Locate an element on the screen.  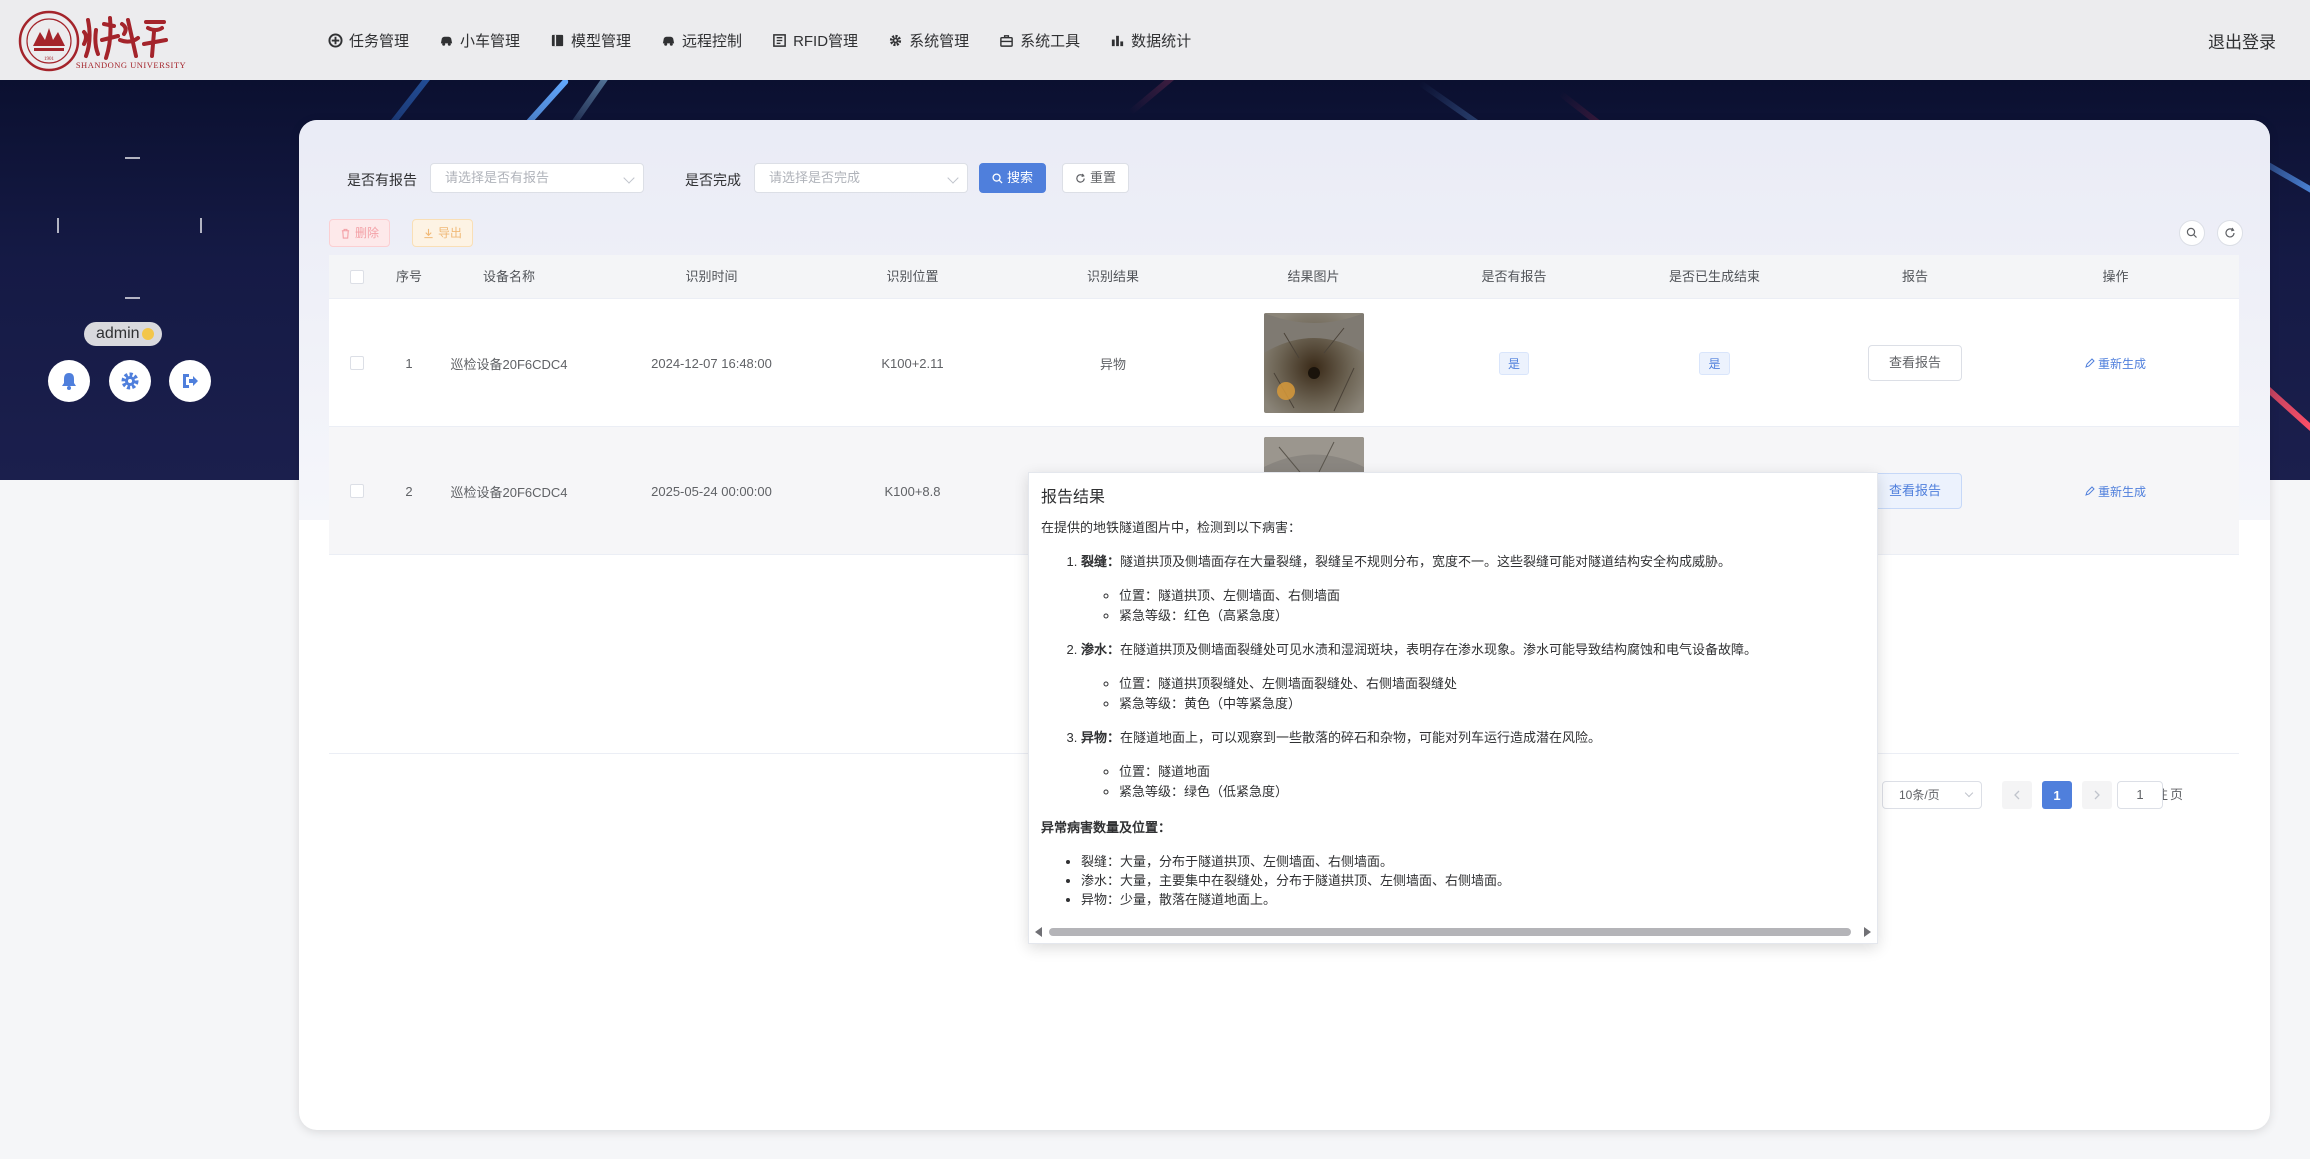
notifications-button is located at coordinates (69, 381).